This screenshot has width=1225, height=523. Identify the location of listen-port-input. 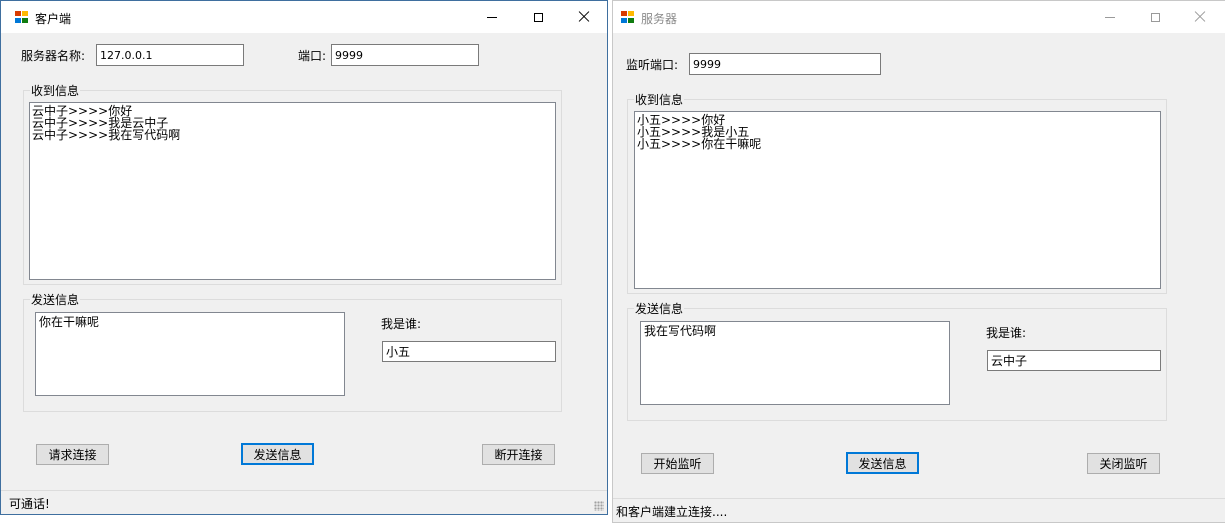
(785, 64).